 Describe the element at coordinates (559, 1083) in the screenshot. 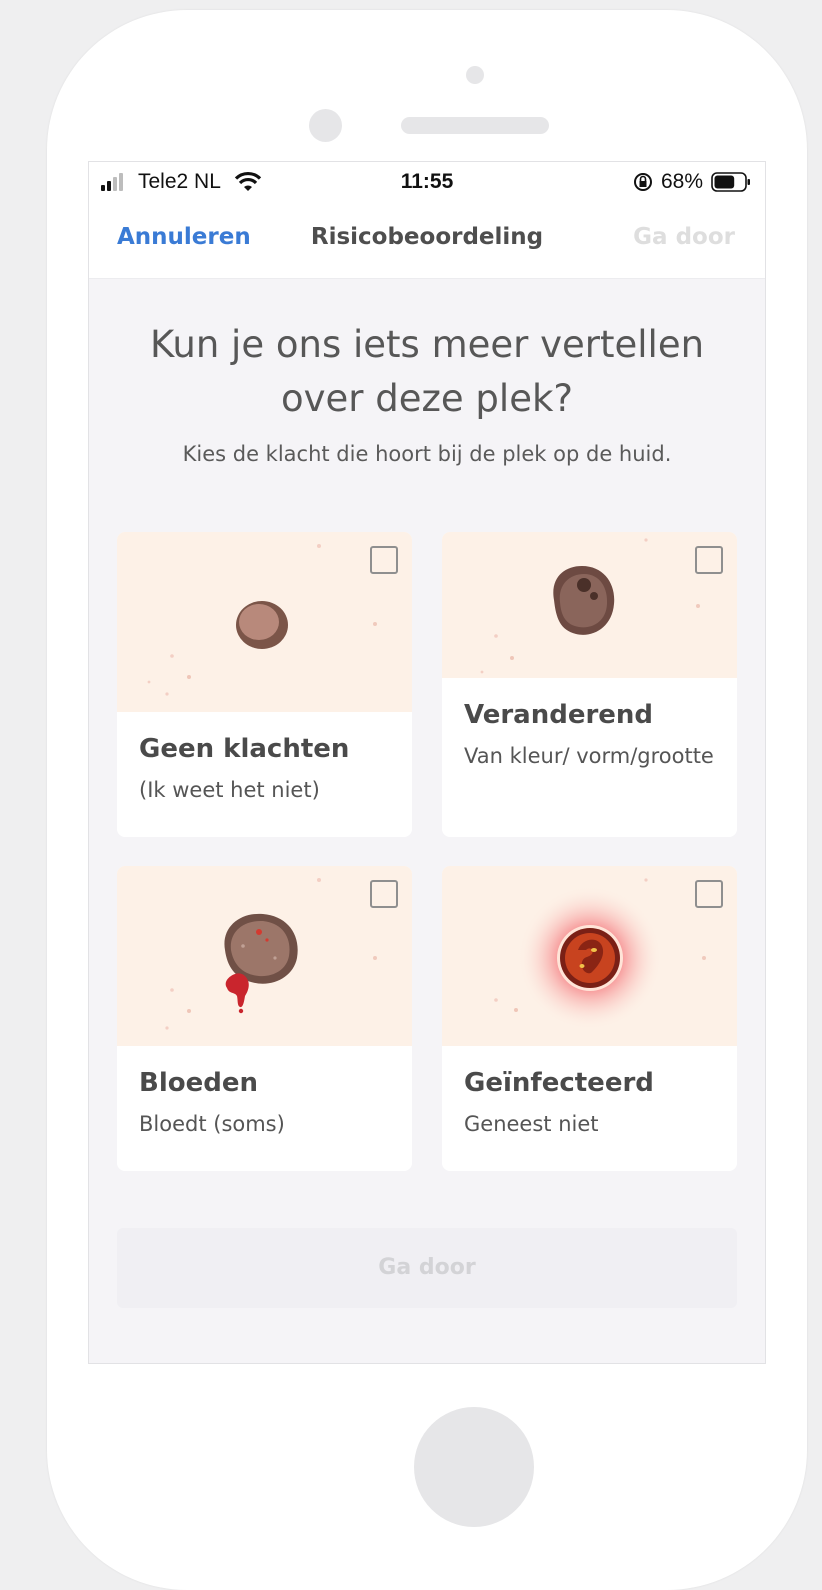

I see `option-title: Geïnfecteerd` at that location.